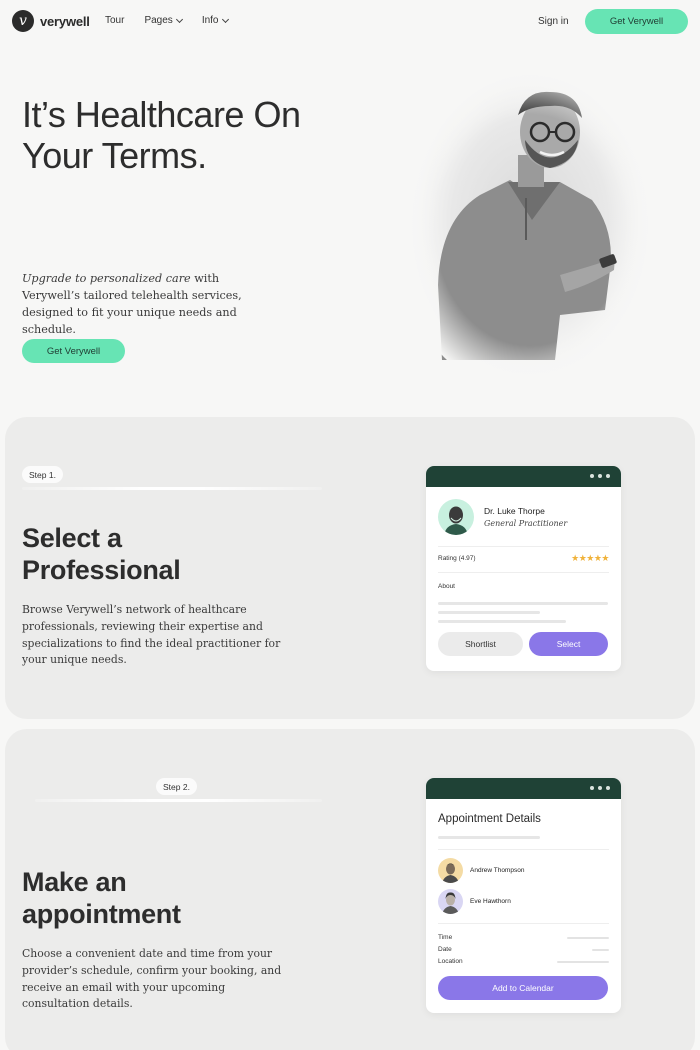 The height and width of the screenshot is (1050, 700). What do you see at coordinates (23, 21) in the screenshot?
I see `logo-icon: v` at bounding box center [23, 21].